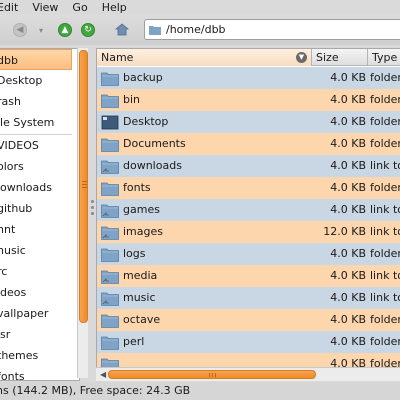  I want to click on file-name: Documents, so click(154, 143).